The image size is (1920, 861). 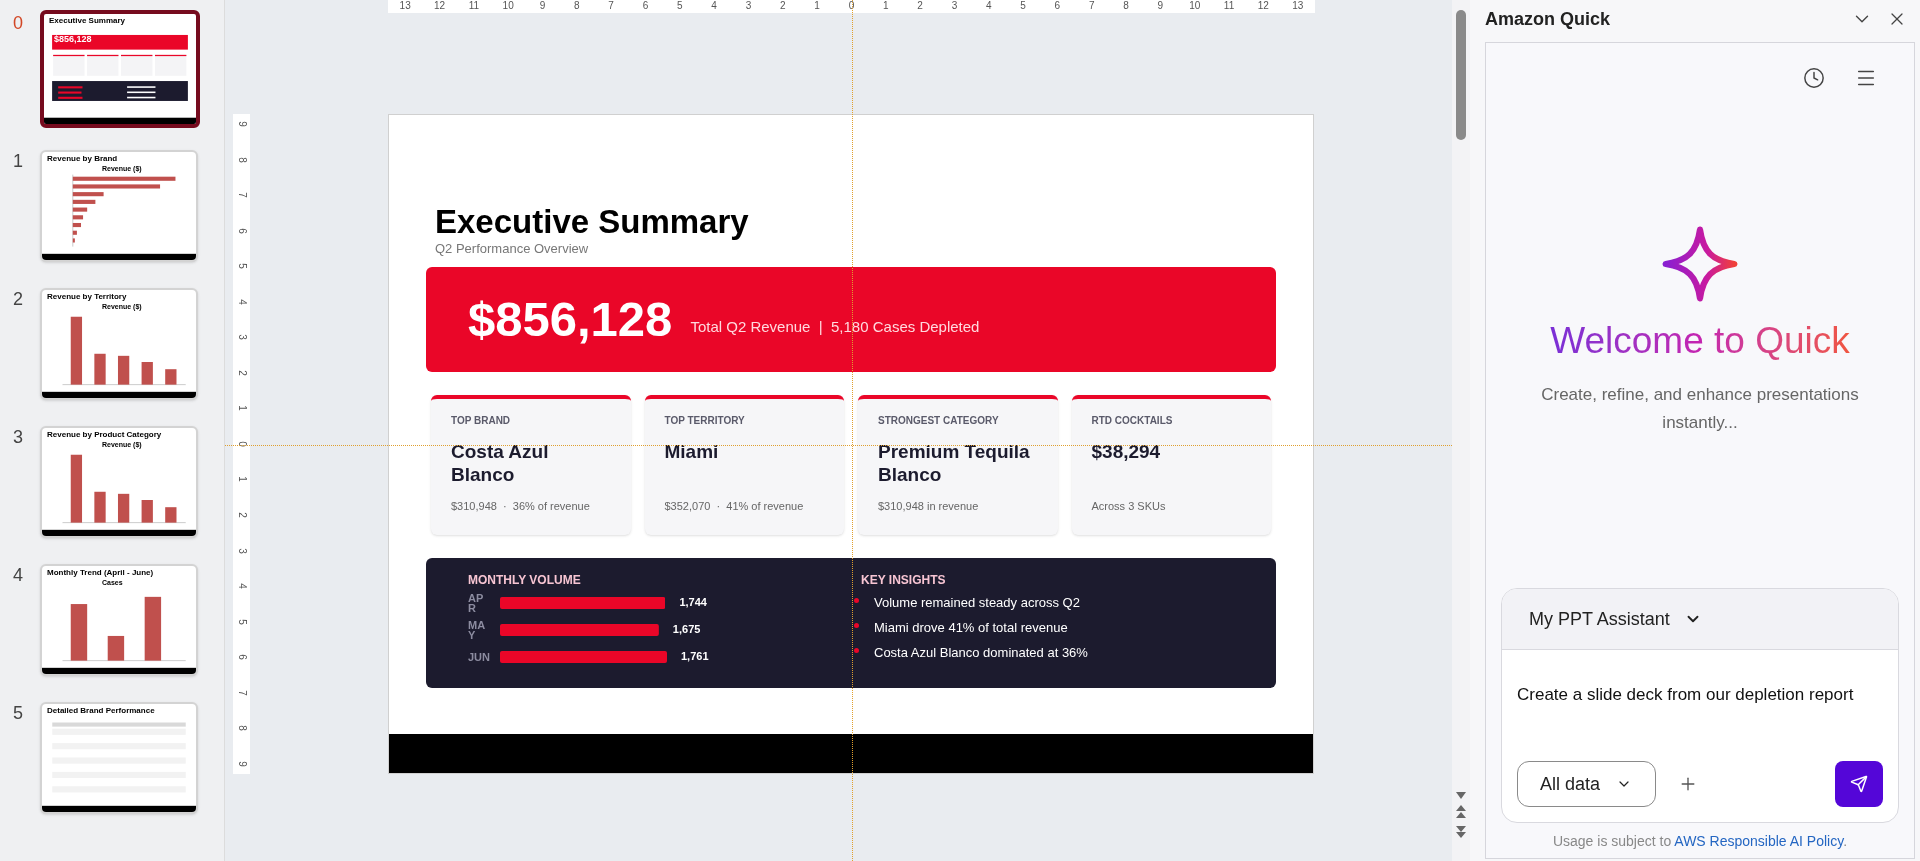 What do you see at coordinates (87, 21) in the screenshot?
I see `thumbnail-title: Executive Summary` at bounding box center [87, 21].